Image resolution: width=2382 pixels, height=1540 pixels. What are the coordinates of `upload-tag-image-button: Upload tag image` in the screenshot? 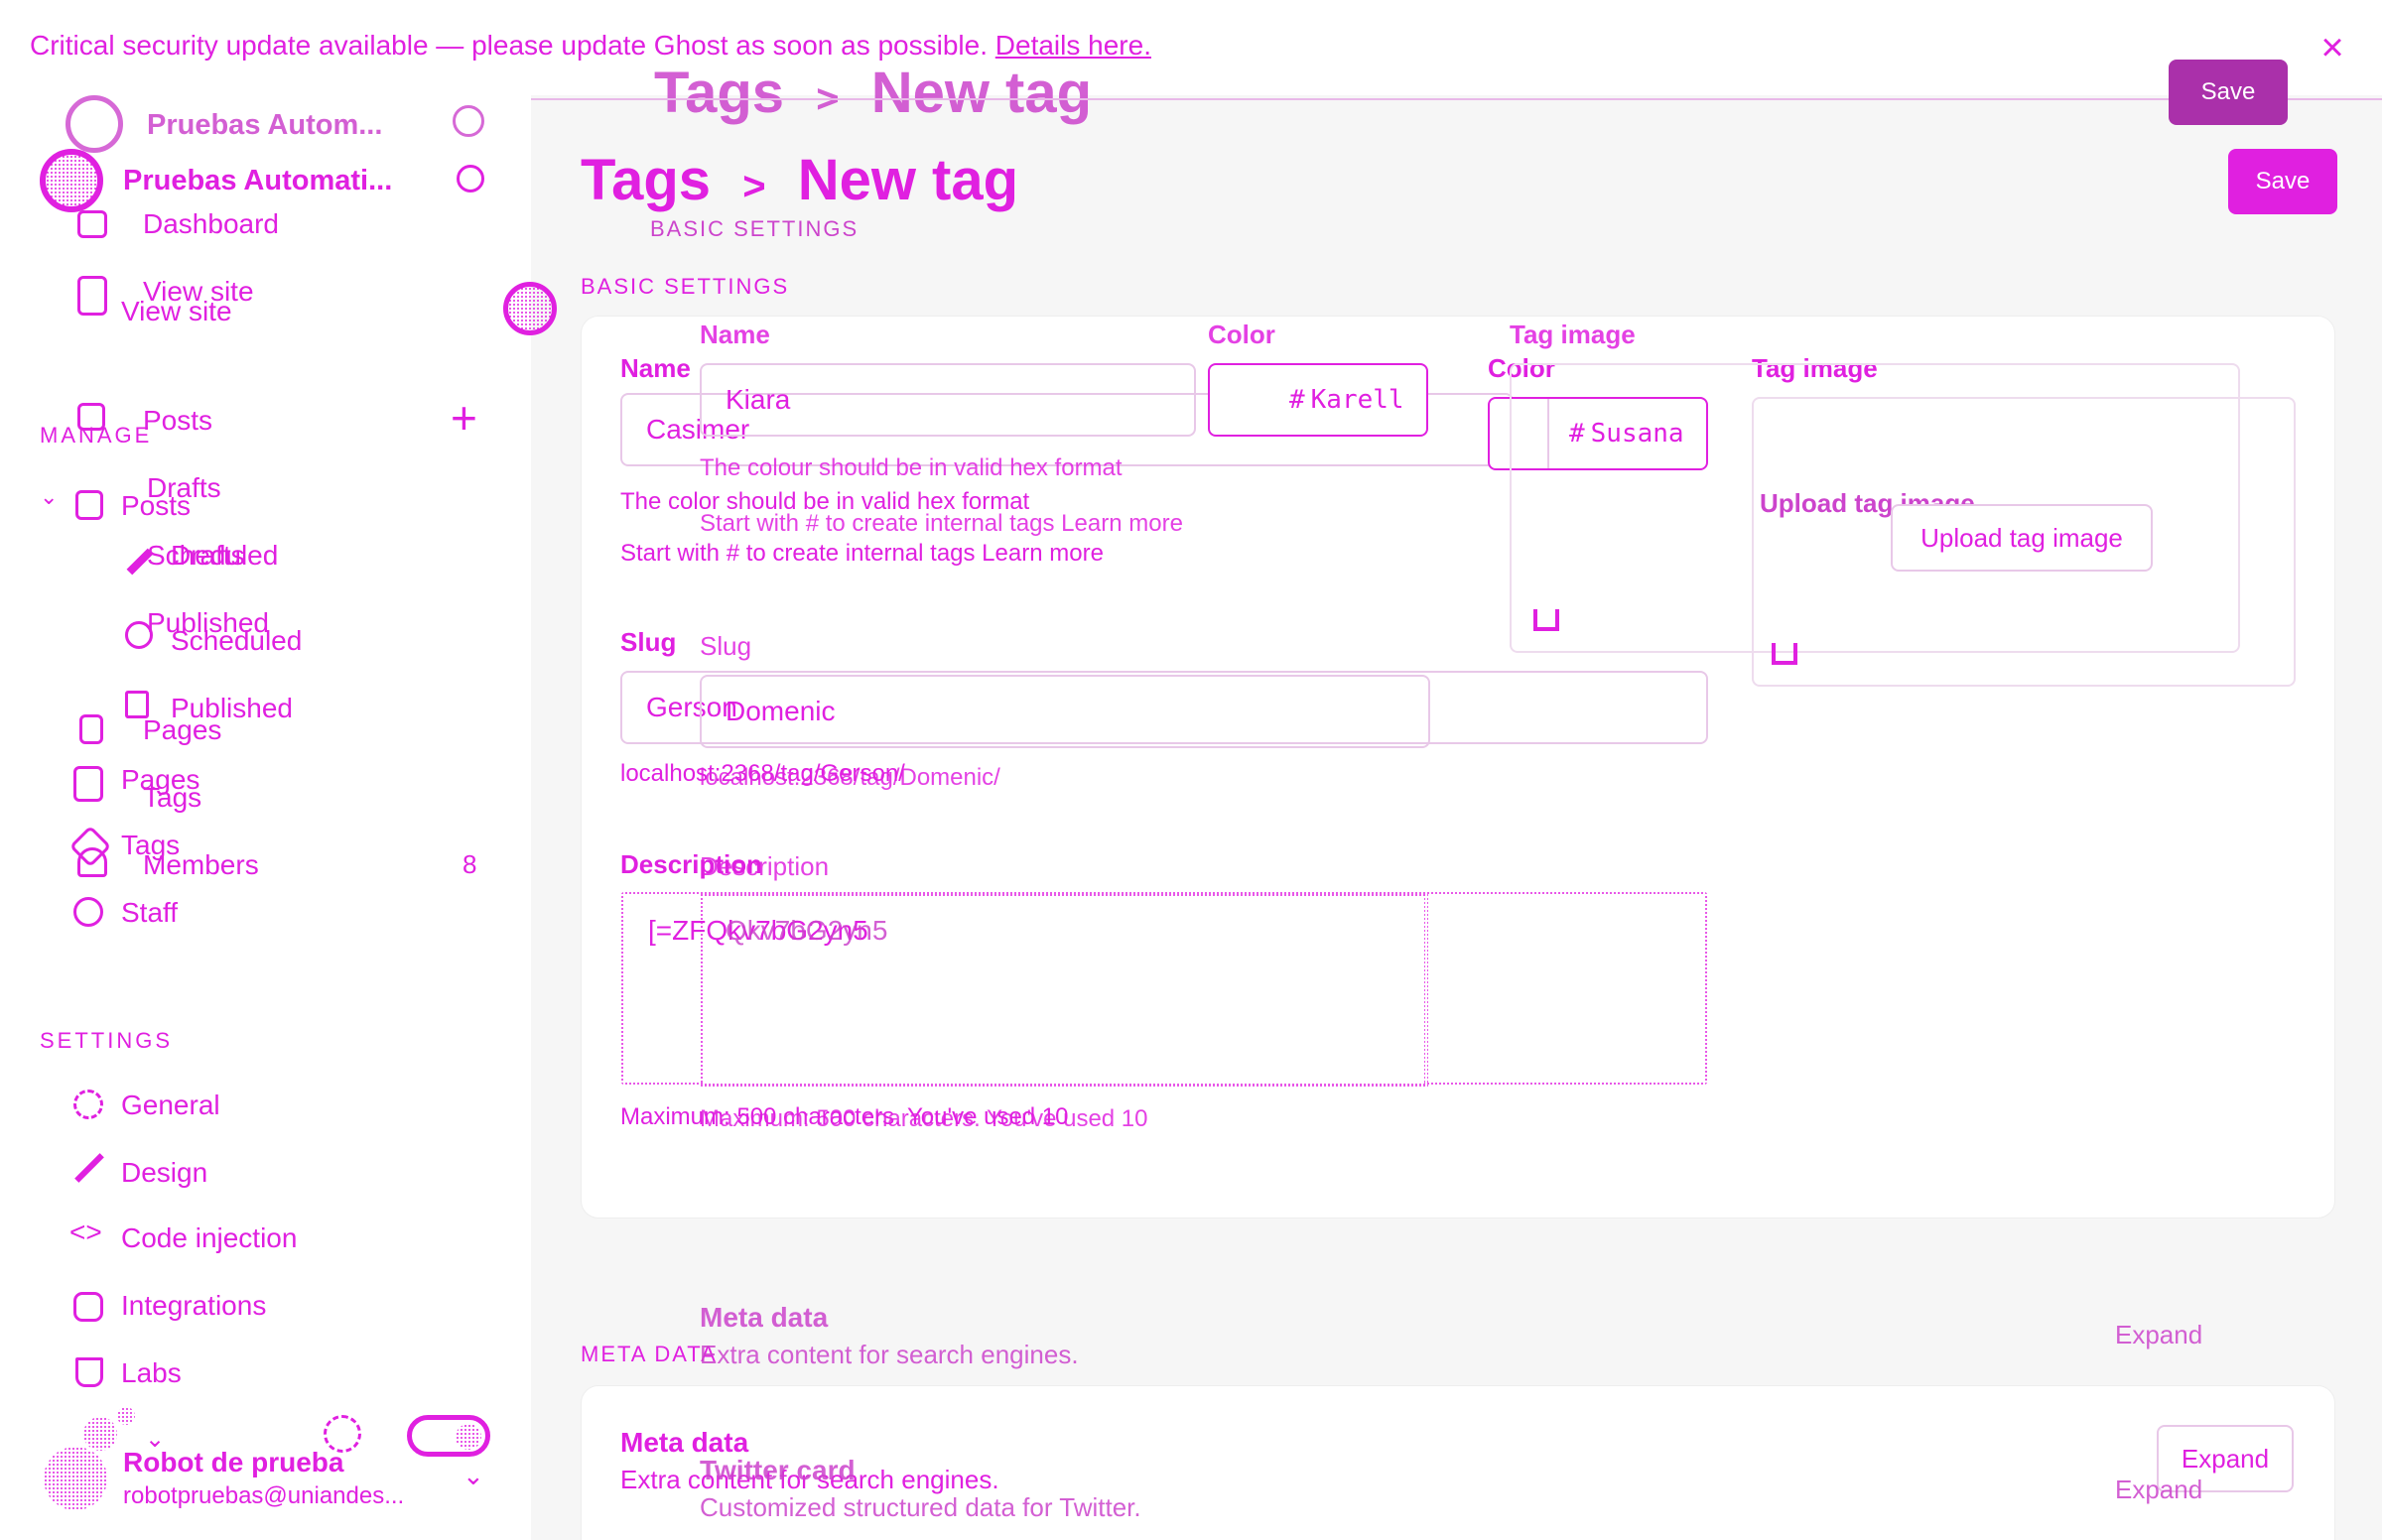 It's located at (2022, 538).